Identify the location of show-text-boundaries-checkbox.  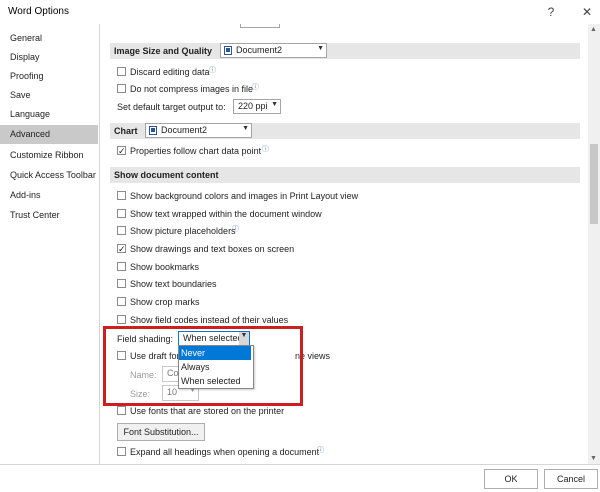
(121, 283).